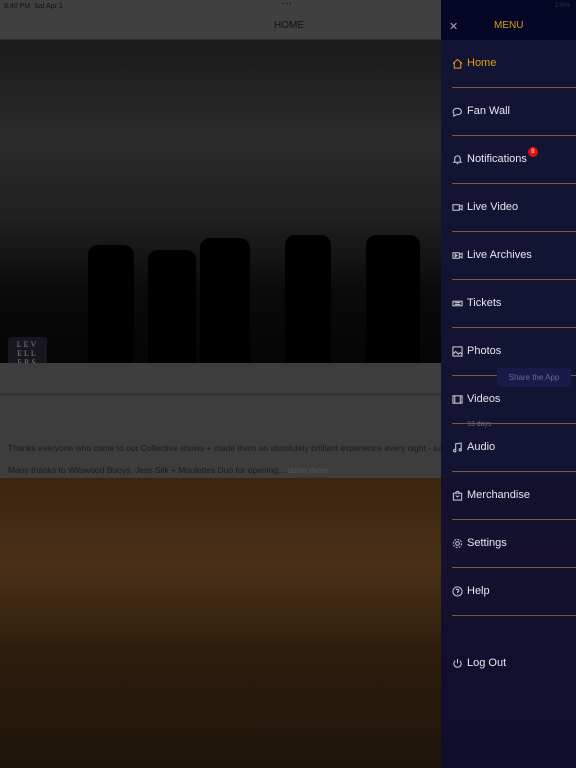  I want to click on menu-item-help: Help, so click(471, 591).